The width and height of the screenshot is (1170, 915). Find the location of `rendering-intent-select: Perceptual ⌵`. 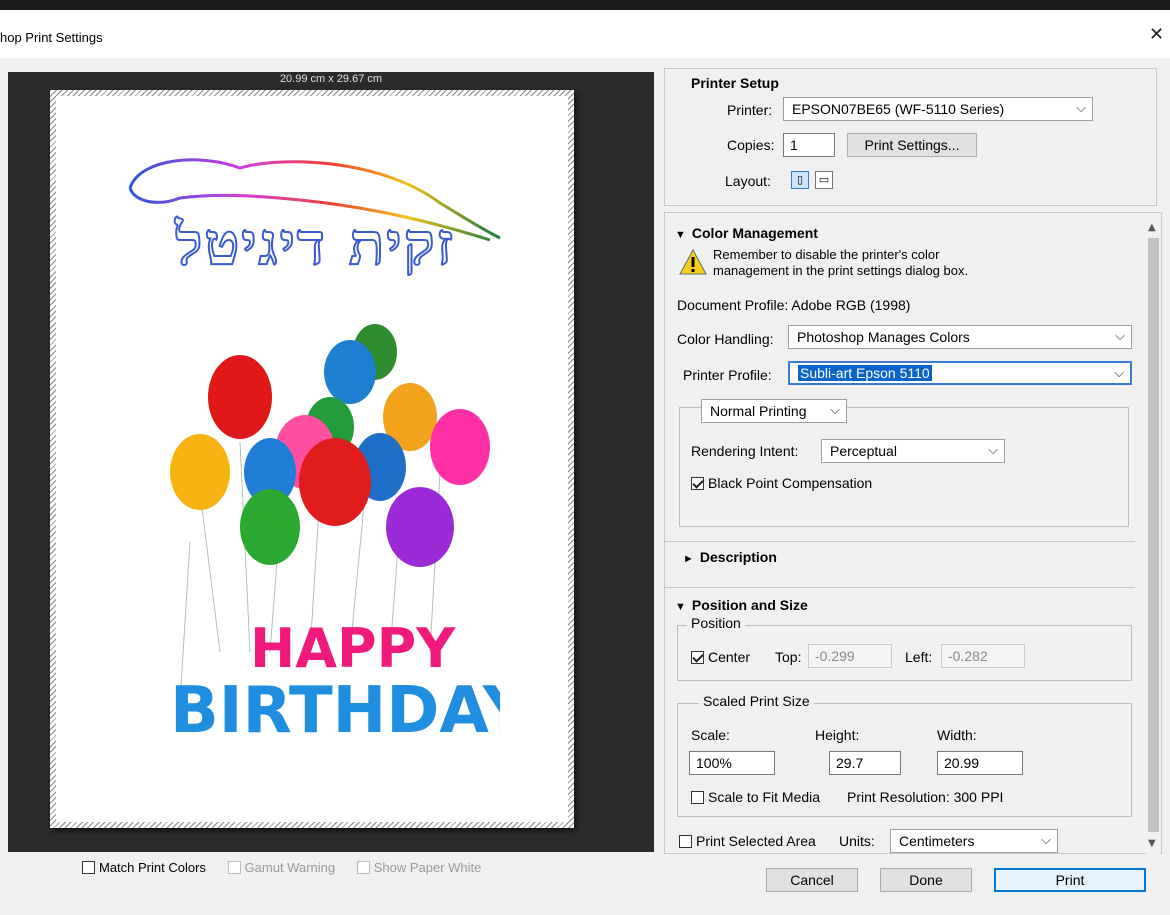

rendering-intent-select: Perceptual ⌵ is located at coordinates (913, 451).